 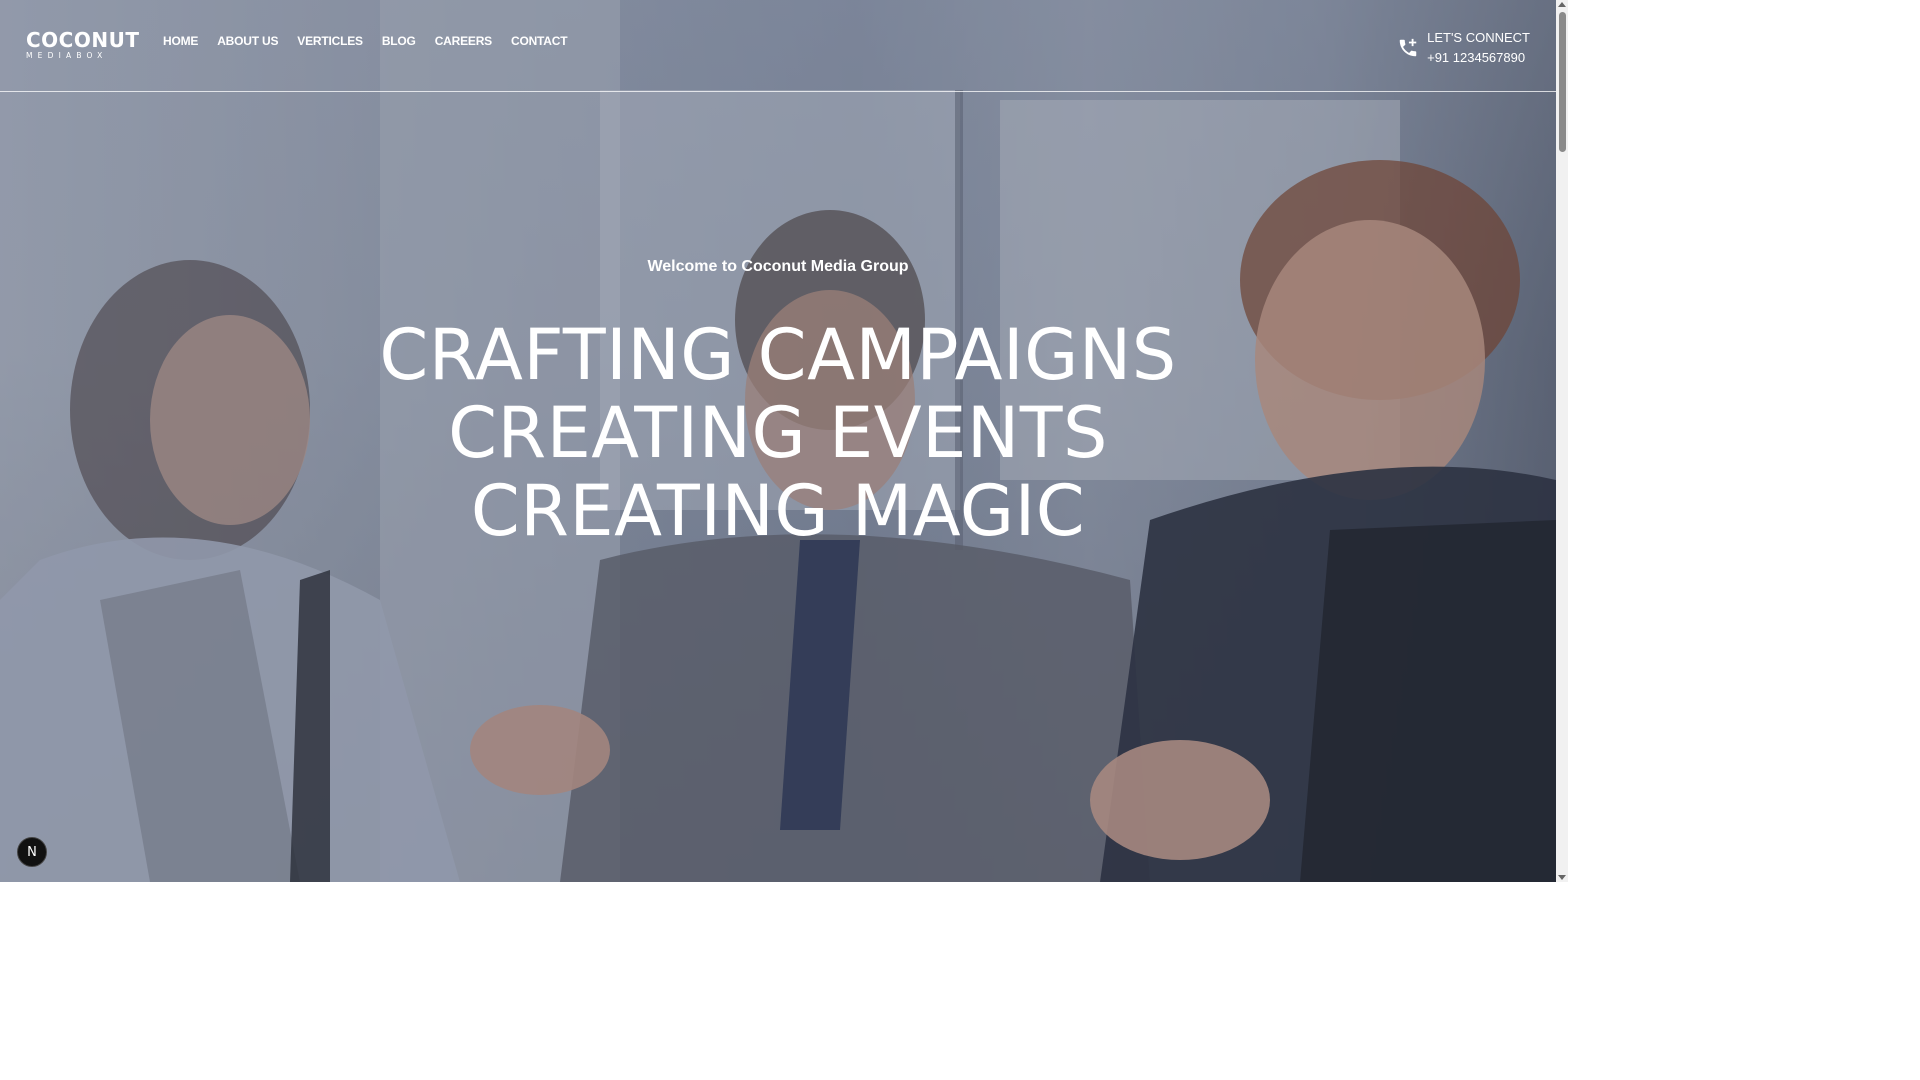 What do you see at coordinates (32, 852) in the screenshot?
I see `floating-n-badge: N` at bounding box center [32, 852].